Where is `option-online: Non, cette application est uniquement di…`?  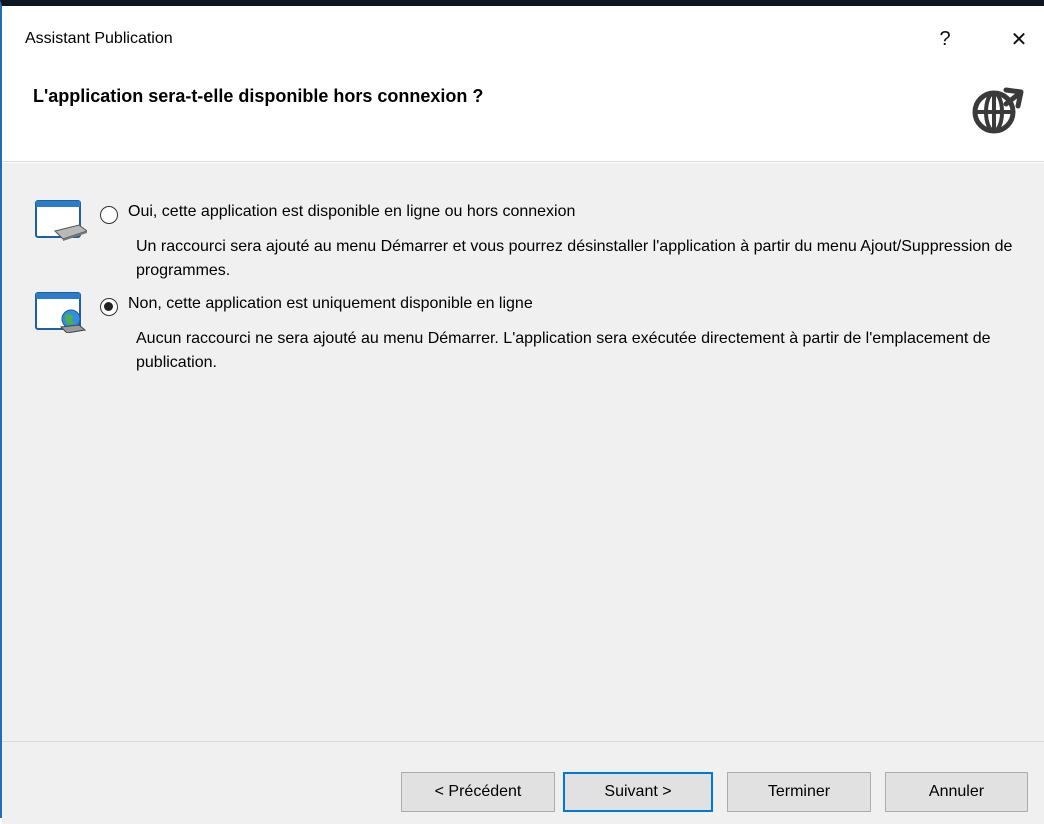
option-online: Non, cette application est uniquement di… is located at coordinates (523, 330).